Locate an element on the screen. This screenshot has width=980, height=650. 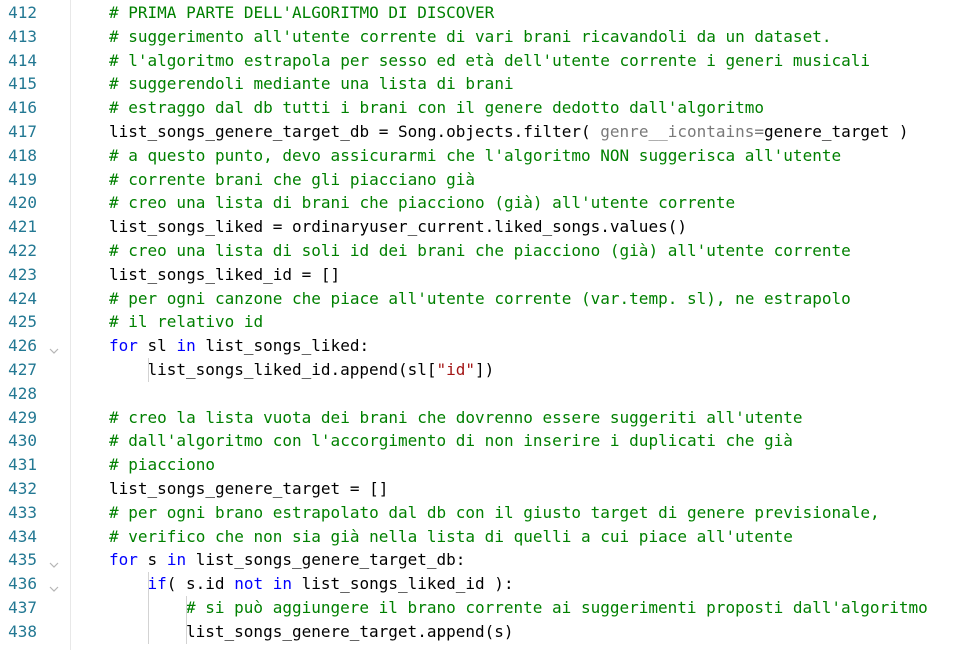
line-number: 432 is located at coordinates (22, 488).